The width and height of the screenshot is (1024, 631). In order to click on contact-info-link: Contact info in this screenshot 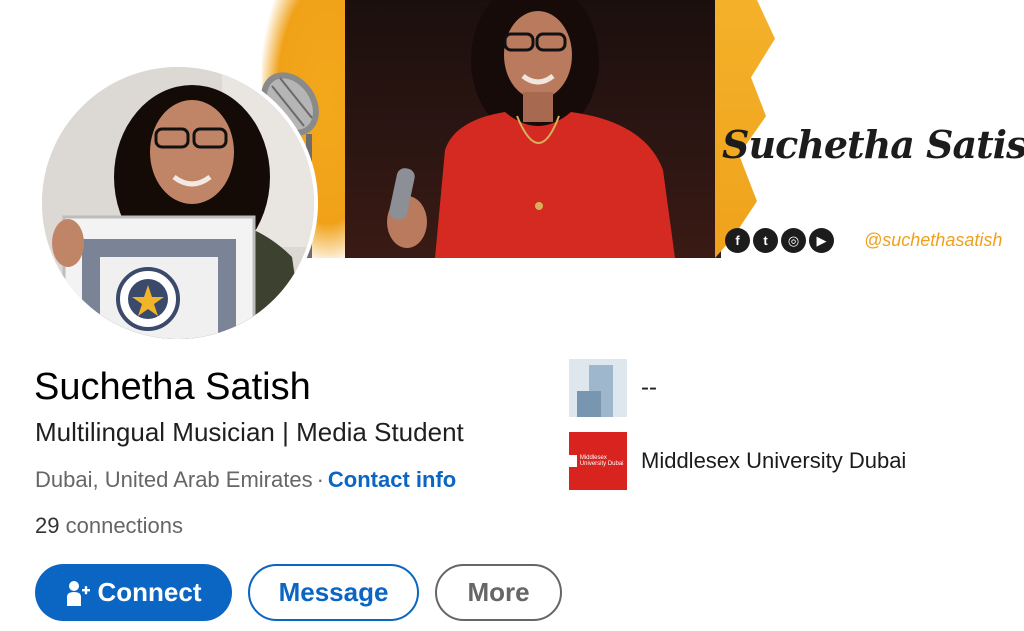, I will do `click(392, 479)`.